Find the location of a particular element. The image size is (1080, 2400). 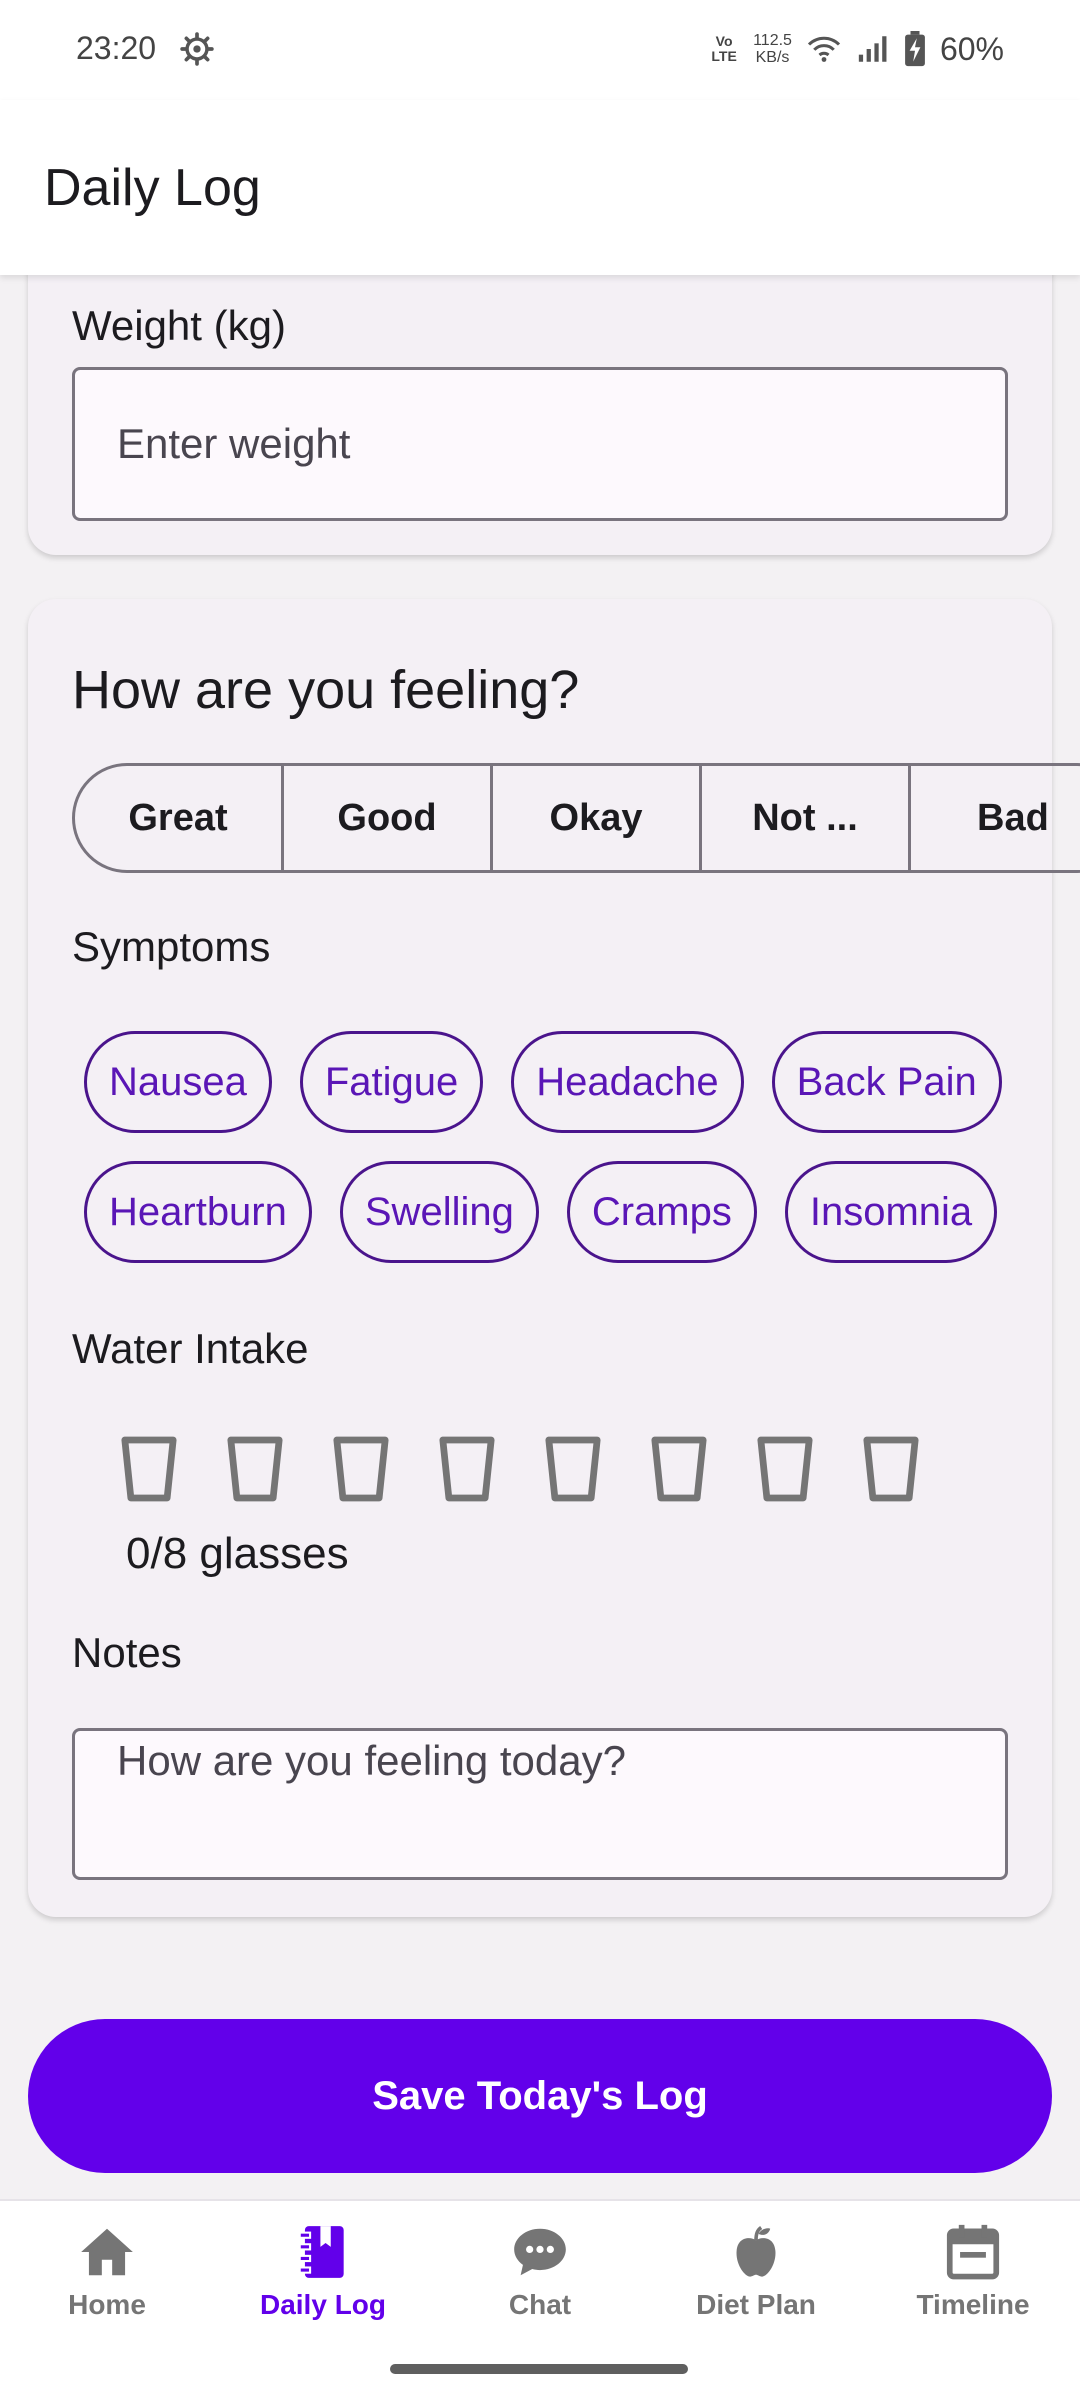

mood-segmented-control: Great Good Okay Not ... Bad is located at coordinates (576, 818).